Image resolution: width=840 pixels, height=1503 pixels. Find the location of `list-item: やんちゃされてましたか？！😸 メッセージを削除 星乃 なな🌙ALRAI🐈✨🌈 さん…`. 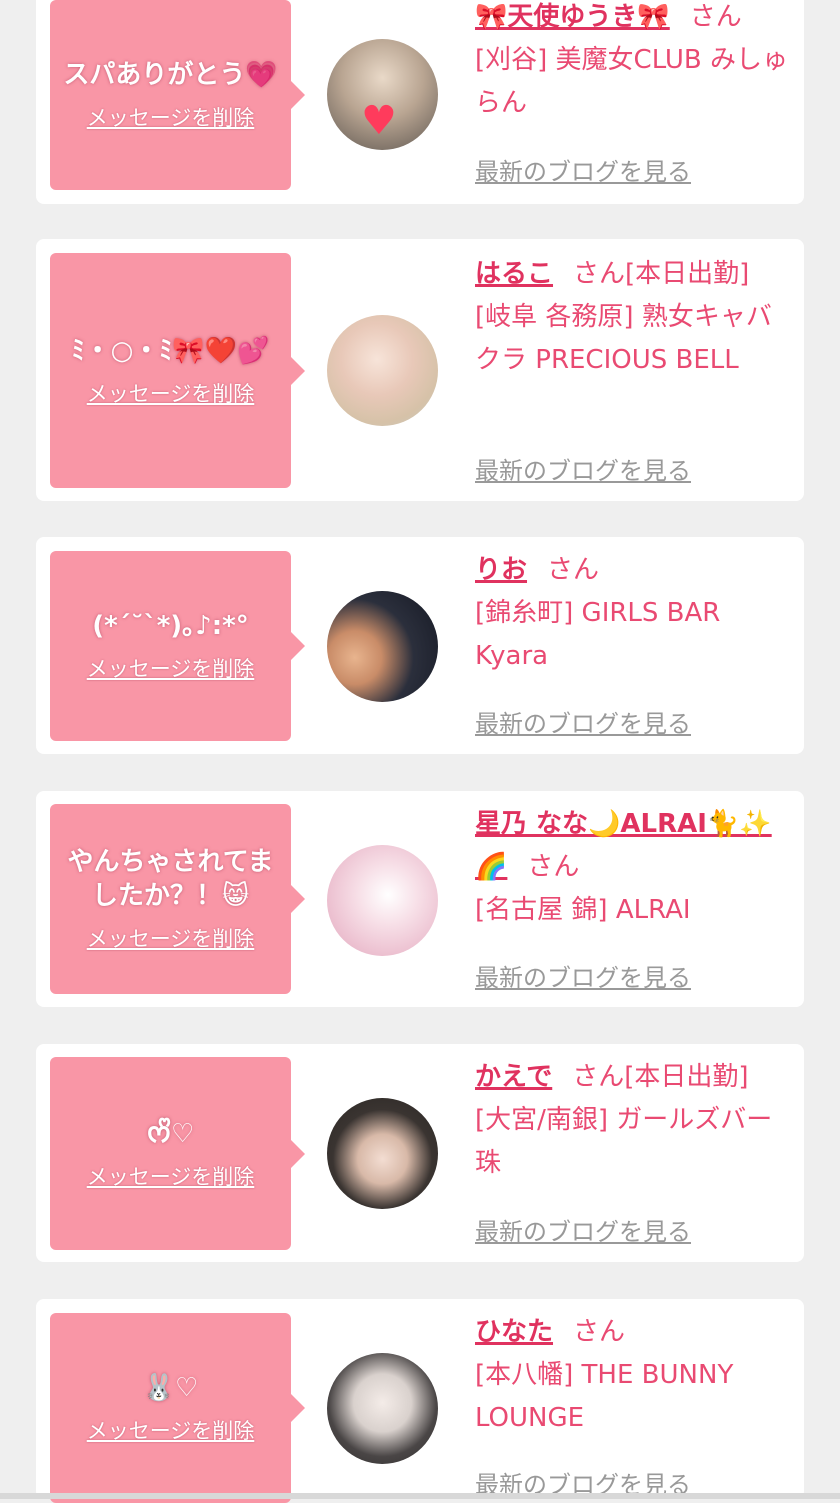

list-item: やんちゃされてましたか？！😸 メッセージを削除 星乃 なな🌙ALRAI🐈✨🌈 さん… is located at coordinates (420, 899).